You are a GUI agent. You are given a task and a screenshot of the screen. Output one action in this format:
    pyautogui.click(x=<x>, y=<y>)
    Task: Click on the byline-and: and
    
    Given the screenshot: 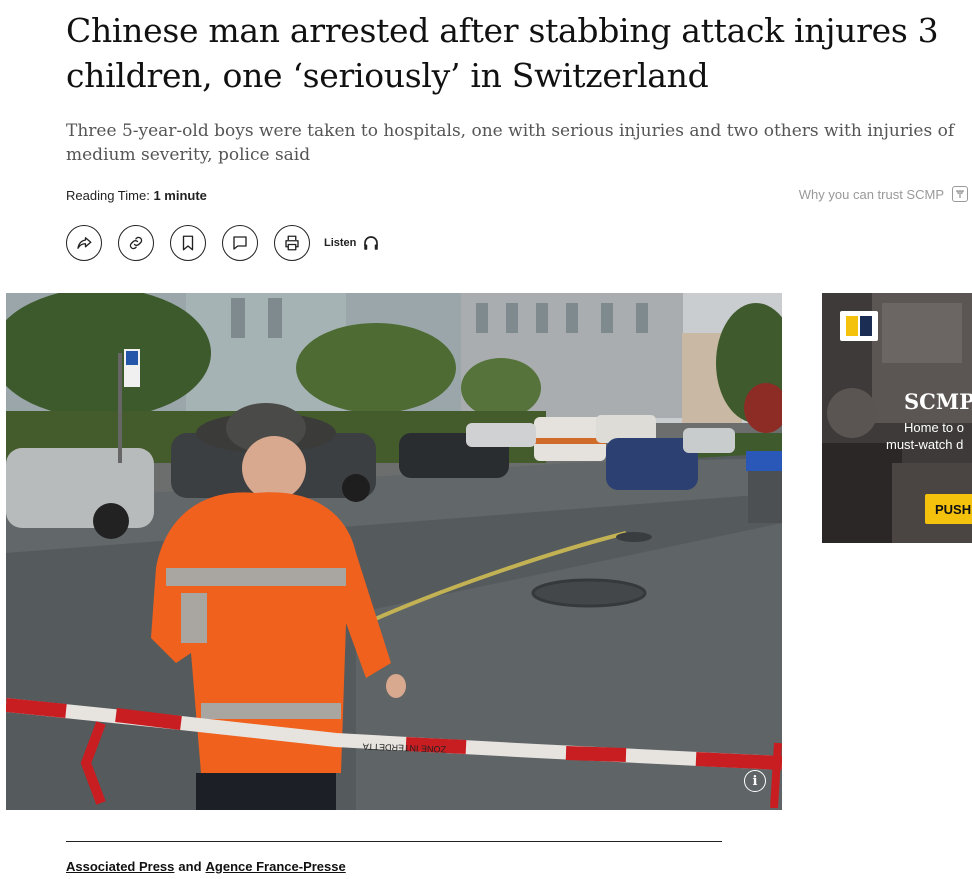 What is the action you would take?
    pyautogui.click(x=190, y=866)
    